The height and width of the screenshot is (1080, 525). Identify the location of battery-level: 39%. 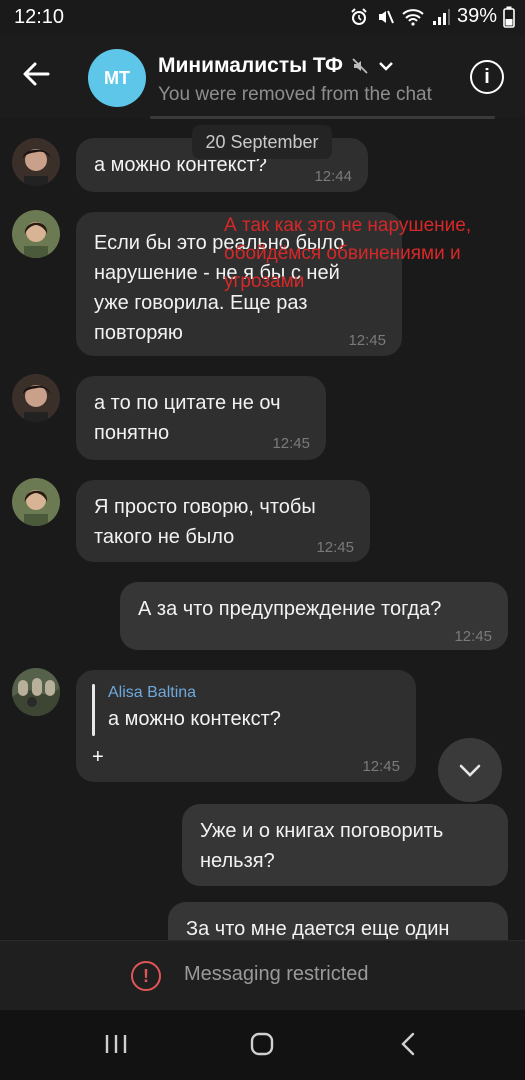
(476, 16).